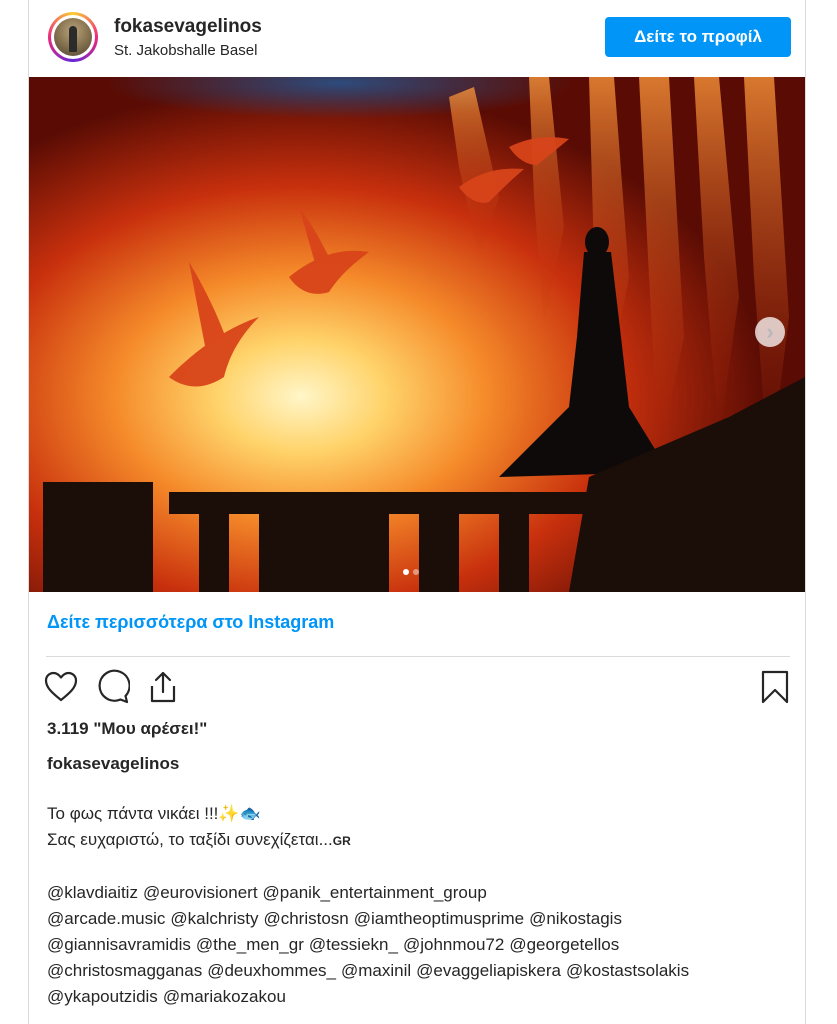  What do you see at coordinates (417, 687) in the screenshot?
I see `action-bar` at bounding box center [417, 687].